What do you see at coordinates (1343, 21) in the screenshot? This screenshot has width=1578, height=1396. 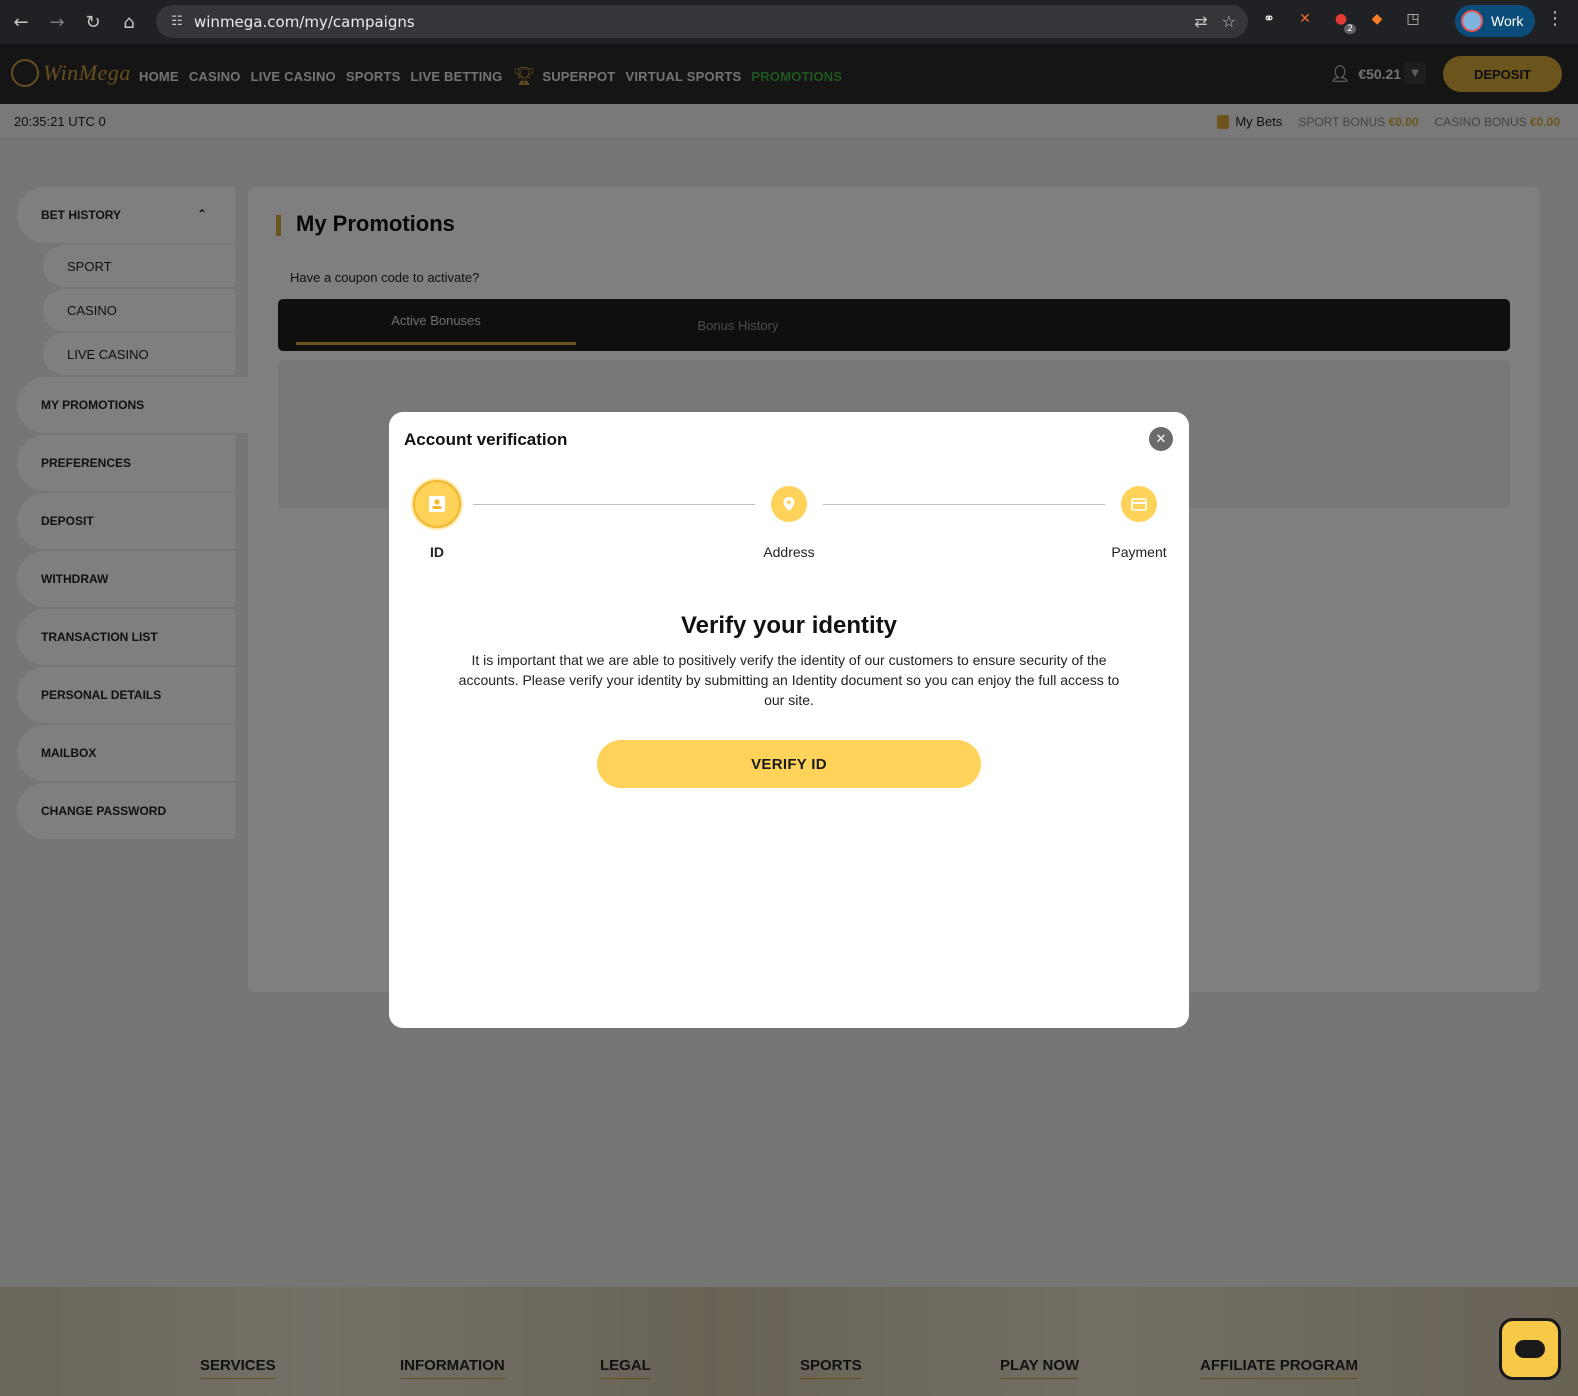 I see `extension-red-icon: ● 2` at bounding box center [1343, 21].